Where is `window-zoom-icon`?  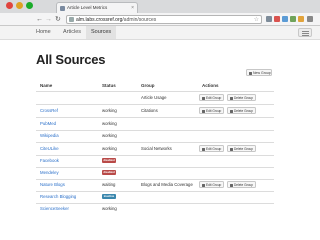 window-zoom-icon is located at coordinates (29, 5).